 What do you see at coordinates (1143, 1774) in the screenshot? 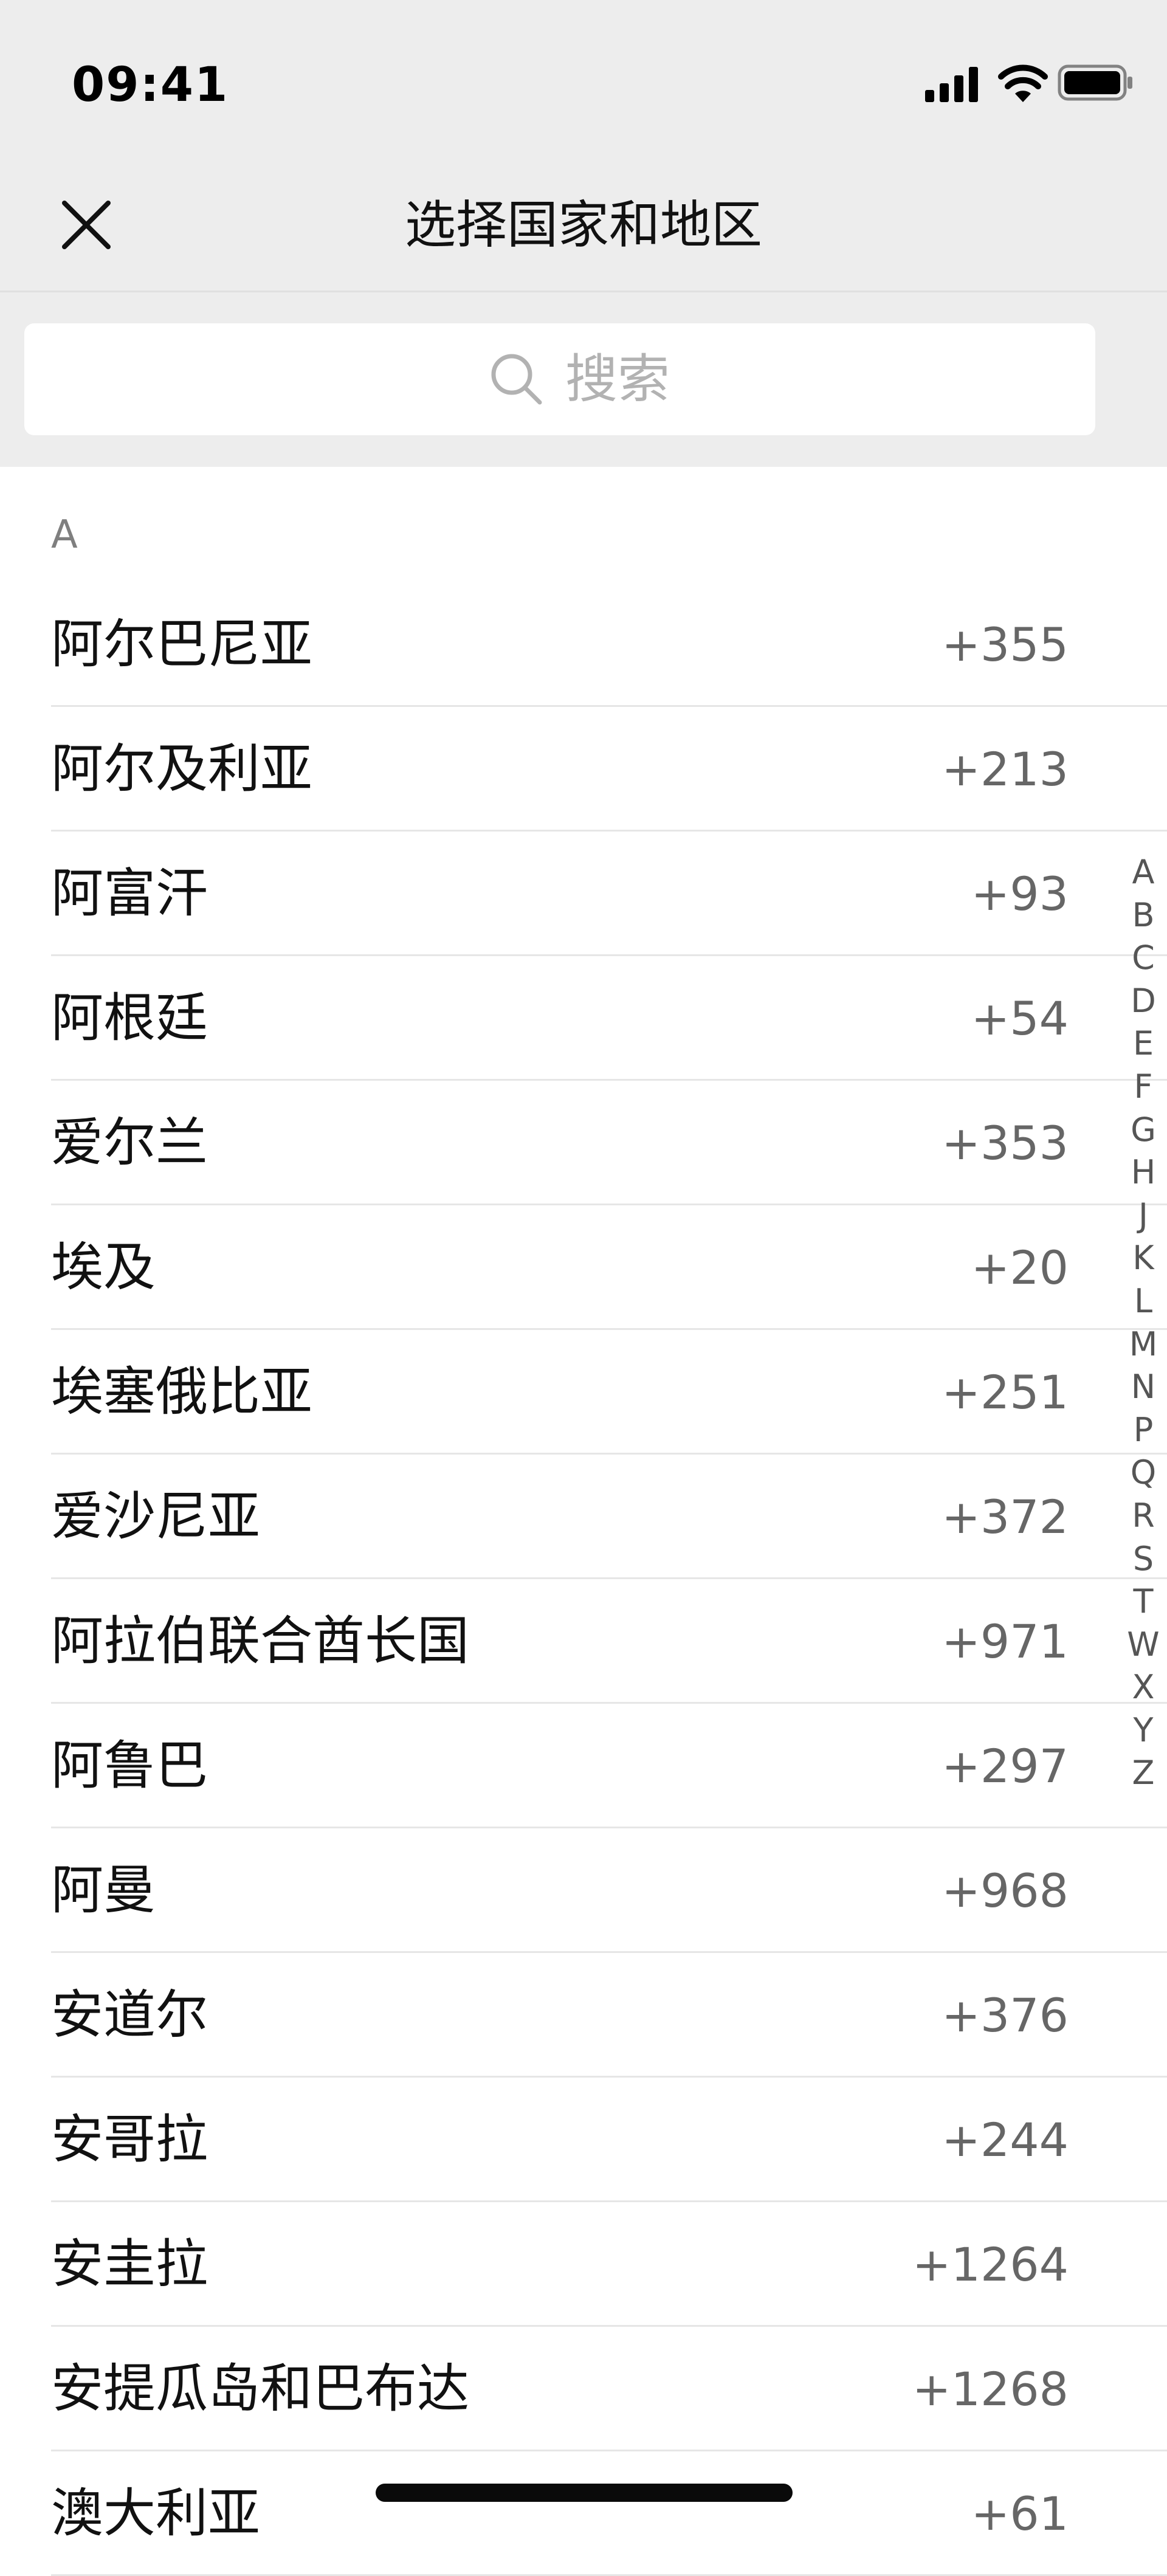
I see `index-letter: Z` at bounding box center [1143, 1774].